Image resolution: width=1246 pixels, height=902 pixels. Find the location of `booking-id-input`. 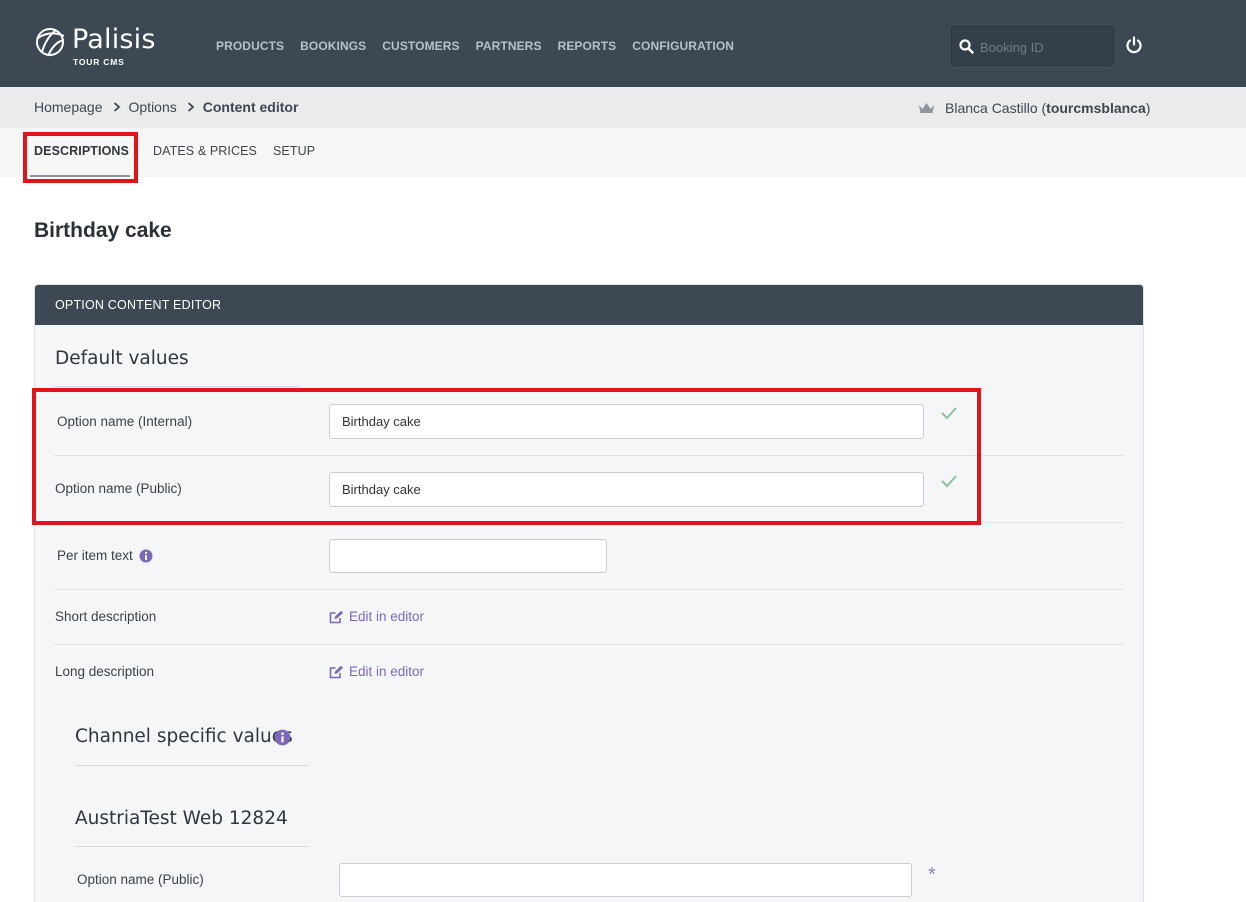

booking-id-input is located at coordinates (1044, 47).